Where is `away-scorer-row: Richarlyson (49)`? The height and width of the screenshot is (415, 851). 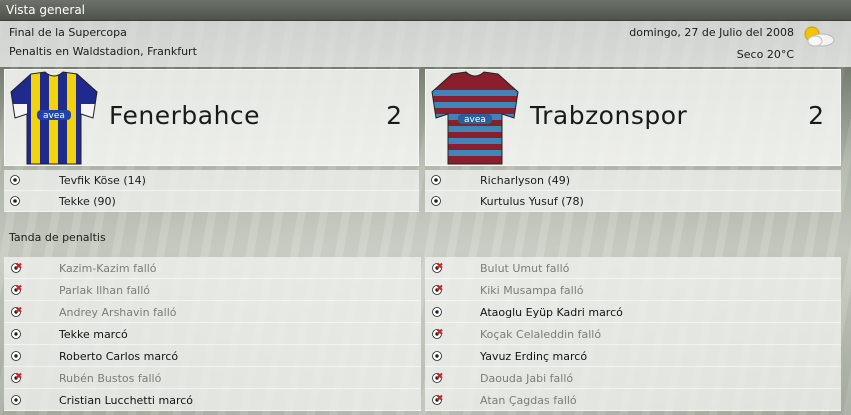 away-scorer-row: Richarlyson (49) is located at coordinates (633, 180).